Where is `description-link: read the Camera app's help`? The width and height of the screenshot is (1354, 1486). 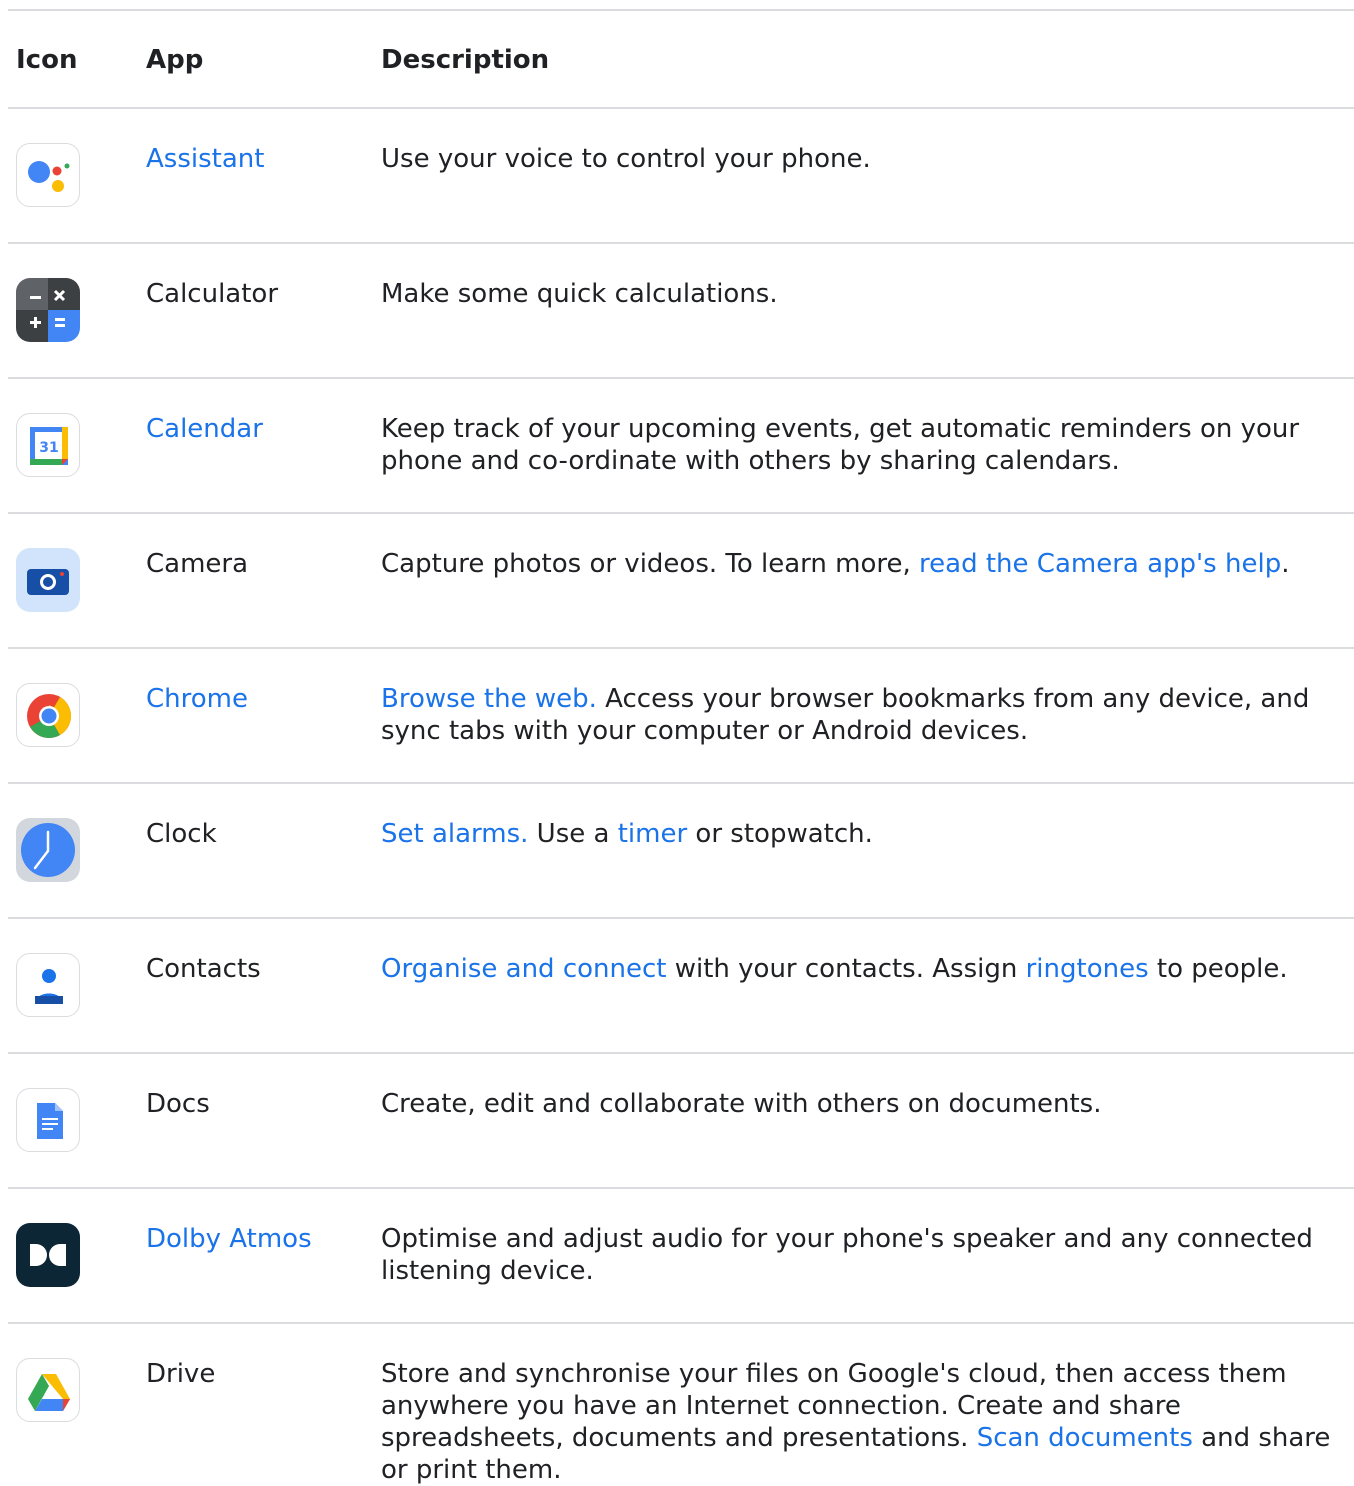
description-link: read the Camera app's help is located at coordinates (1100, 564).